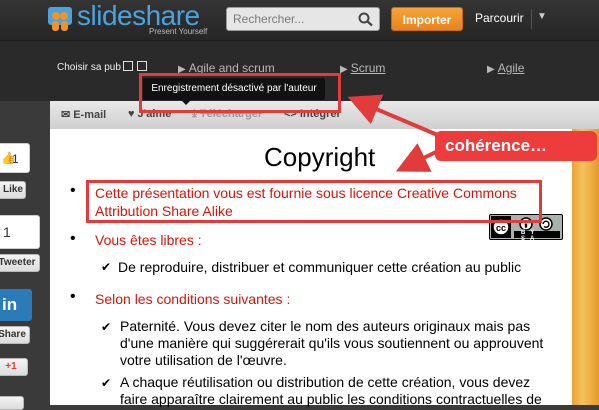 The image size is (599, 410). What do you see at coordinates (7, 232) in the screenshot?
I see `tweet-count-value: 1` at bounding box center [7, 232].